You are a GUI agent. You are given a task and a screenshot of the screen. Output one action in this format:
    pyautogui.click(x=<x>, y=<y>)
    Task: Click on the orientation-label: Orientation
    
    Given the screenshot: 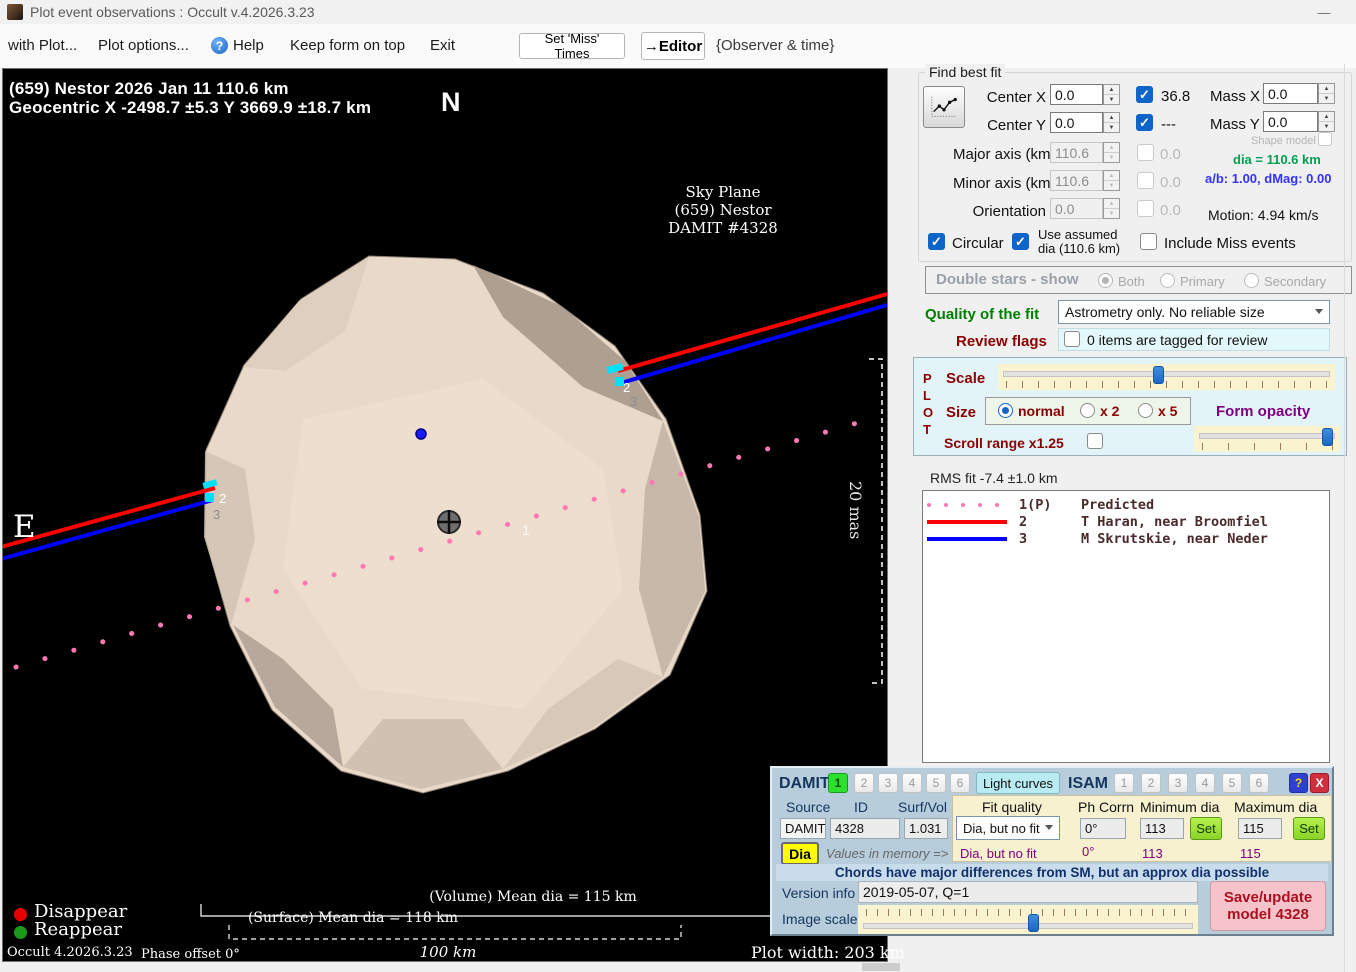 What is the action you would take?
    pyautogui.click(x=1009, y=211)
    